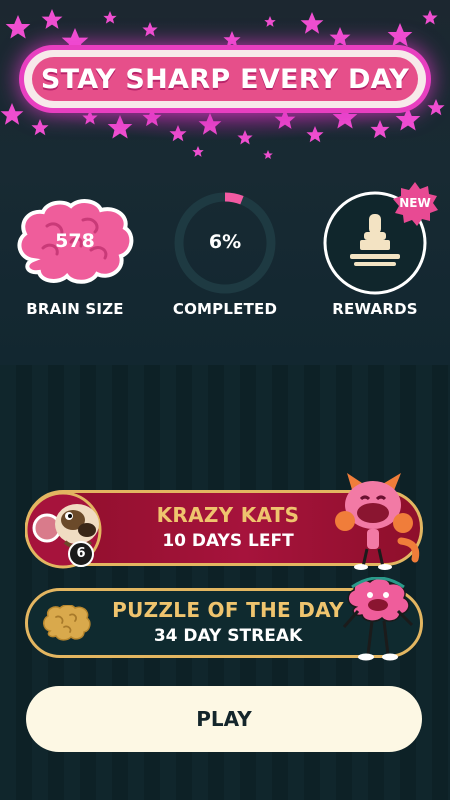 This screenshot has height=800, width=450. I want to click on brain-icon: 578, so click(75, 243).